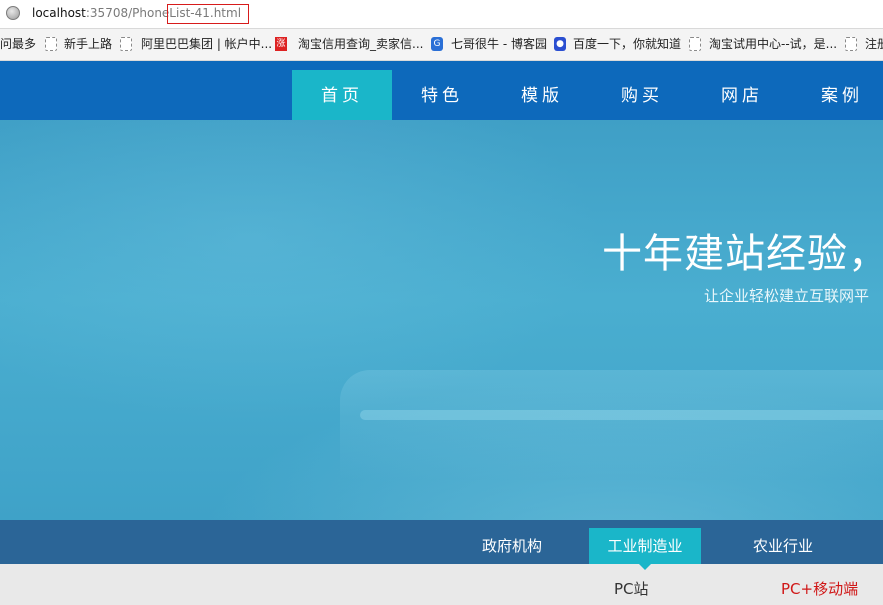 The height and width of the screenshot is (605, 883). I want to click on tab-pc-site: PC站, so click(631, 589).